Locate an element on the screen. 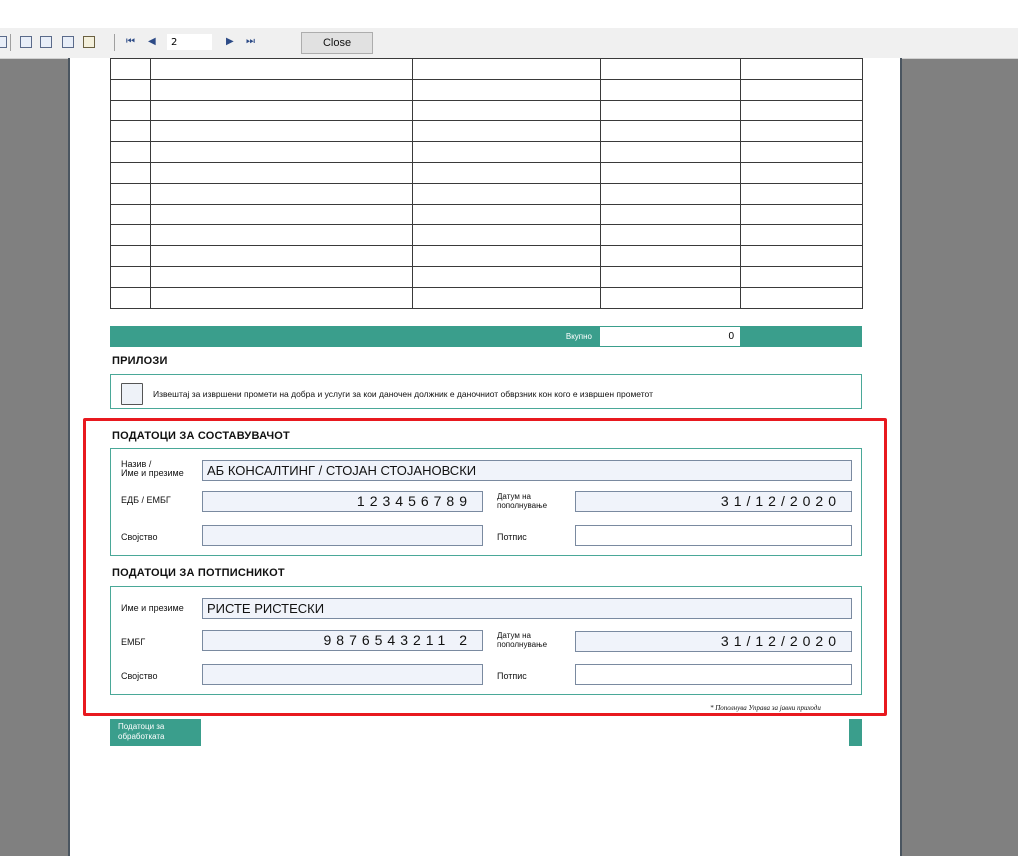 The height and width of the screenshot is (856, 1018). signatory-name-label: Име и презиме is located at coordinates (152, 608).